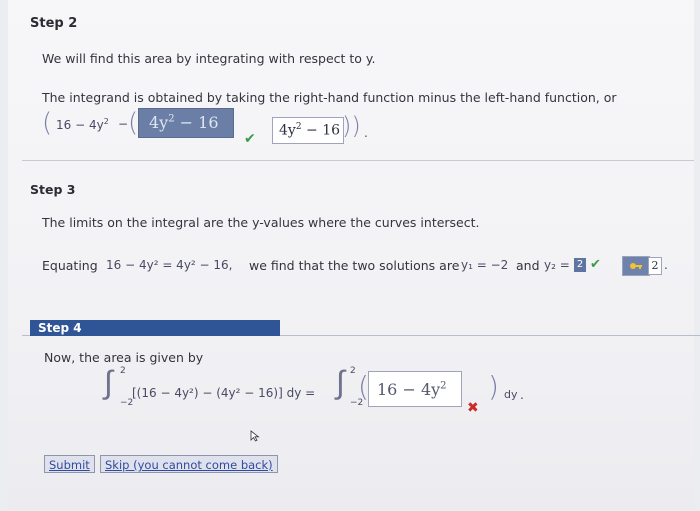 This screenshot has width=700, height=511. Describe the element at coordinates (82, 124) in the screenshot. I see `expr-prefix: 16 − 4y2` at that location.